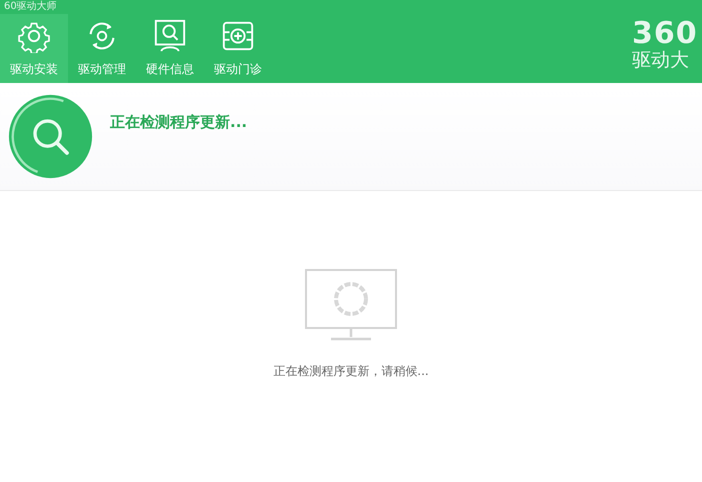  I want to click on monitor-loading-icon, so click(351, 305).